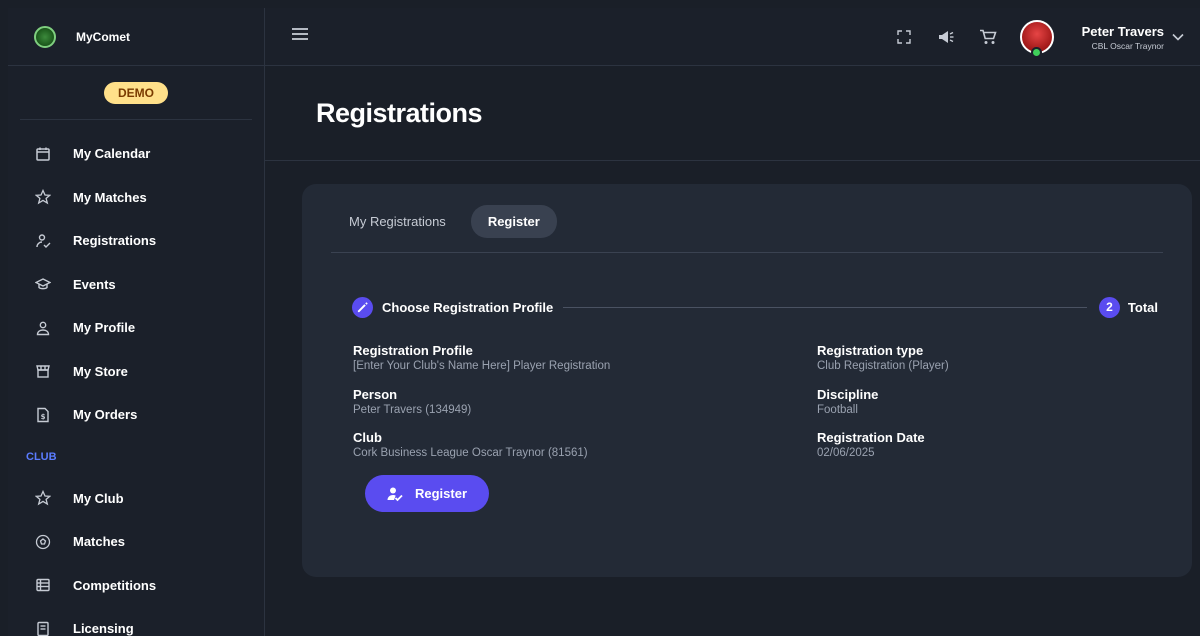 The width and height of the screenshot is (1200, 636). What do you see at coordinates (362, 307) in the screenshot?
I see `pencil-icon` at bounding box center [362, 307].